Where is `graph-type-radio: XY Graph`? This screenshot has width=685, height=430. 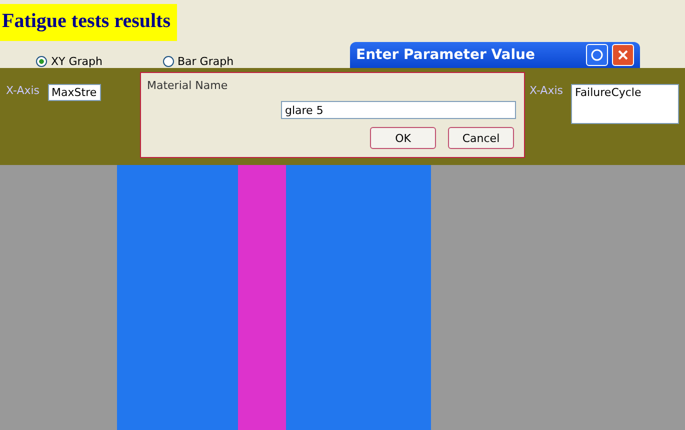
graph-type-radio: XY Graph is located at coordinates (69, 61).